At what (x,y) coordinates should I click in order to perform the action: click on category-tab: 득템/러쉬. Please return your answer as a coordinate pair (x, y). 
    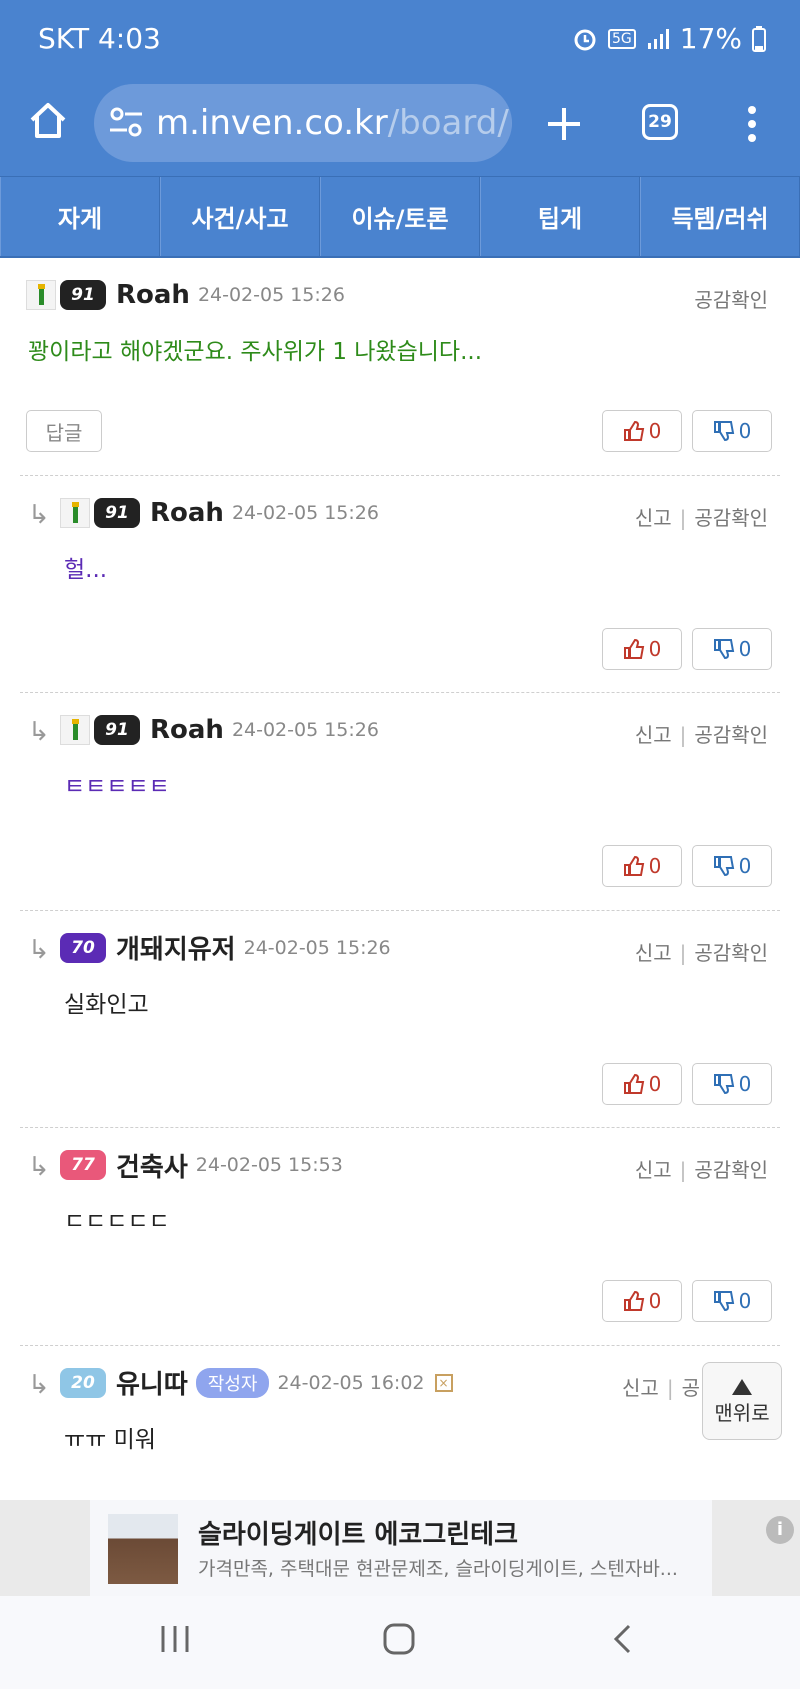
    Looking at the image, I should click on (720, 216).